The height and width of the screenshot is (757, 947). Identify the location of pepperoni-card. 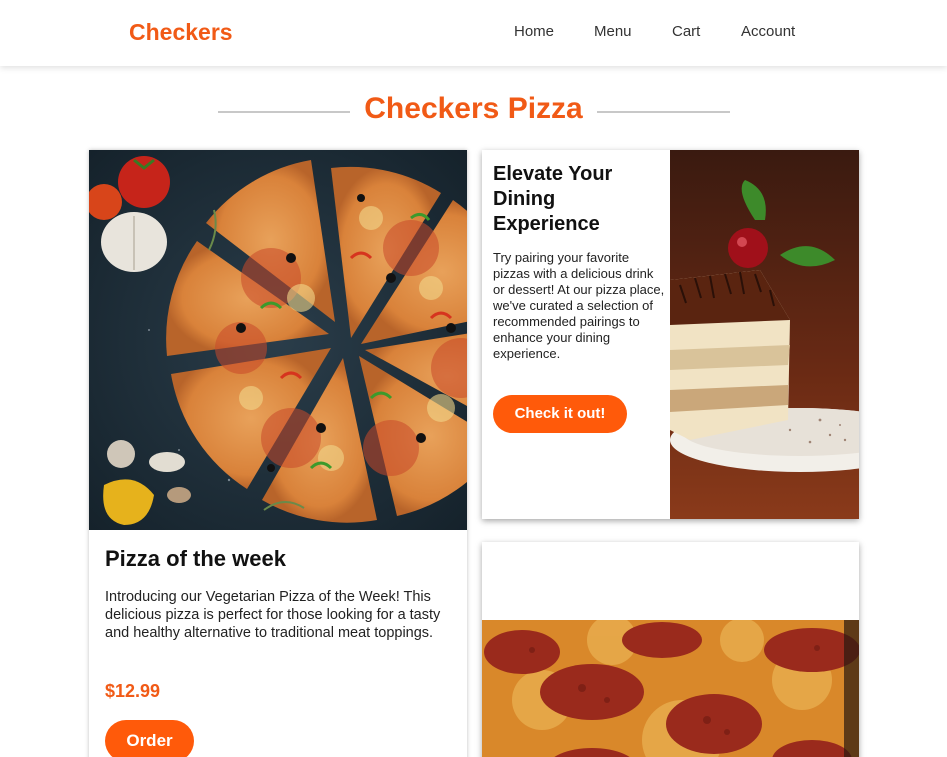
(670, 649).